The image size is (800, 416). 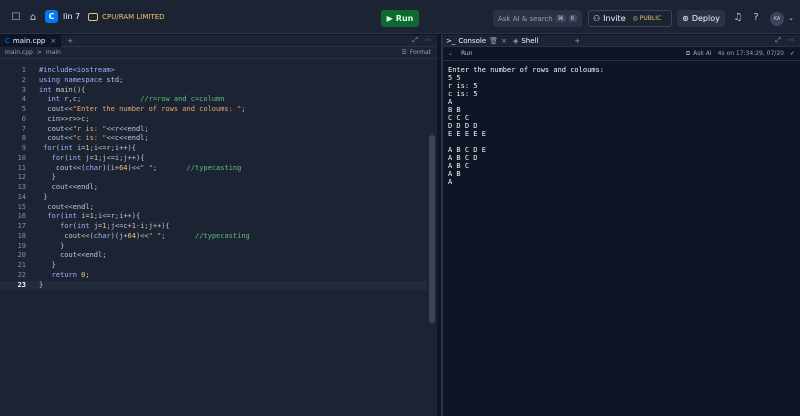 What do you see at coordinates (467, 53) in the screenshot?
I see `run-row-label: Run` at bounding box center [467, 53].